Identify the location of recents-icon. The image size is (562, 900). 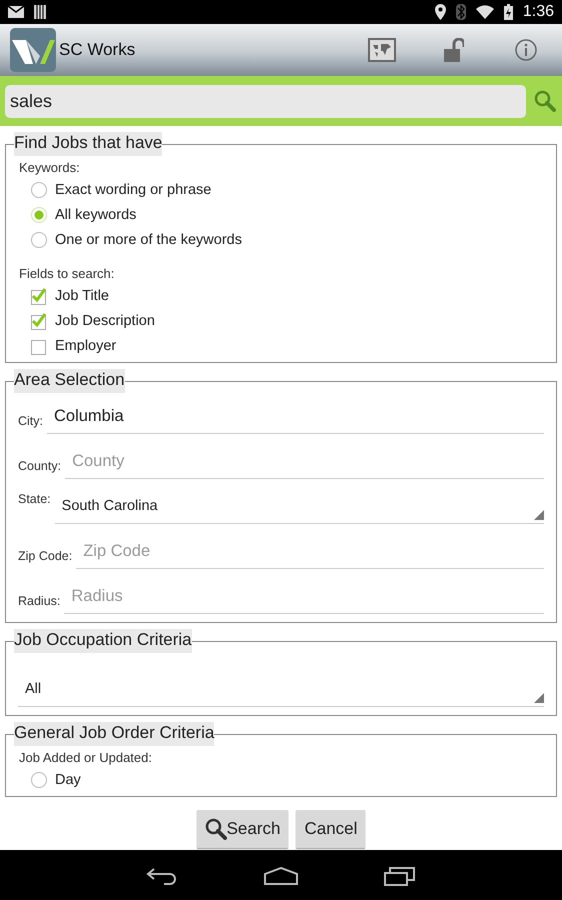
(400, 876).